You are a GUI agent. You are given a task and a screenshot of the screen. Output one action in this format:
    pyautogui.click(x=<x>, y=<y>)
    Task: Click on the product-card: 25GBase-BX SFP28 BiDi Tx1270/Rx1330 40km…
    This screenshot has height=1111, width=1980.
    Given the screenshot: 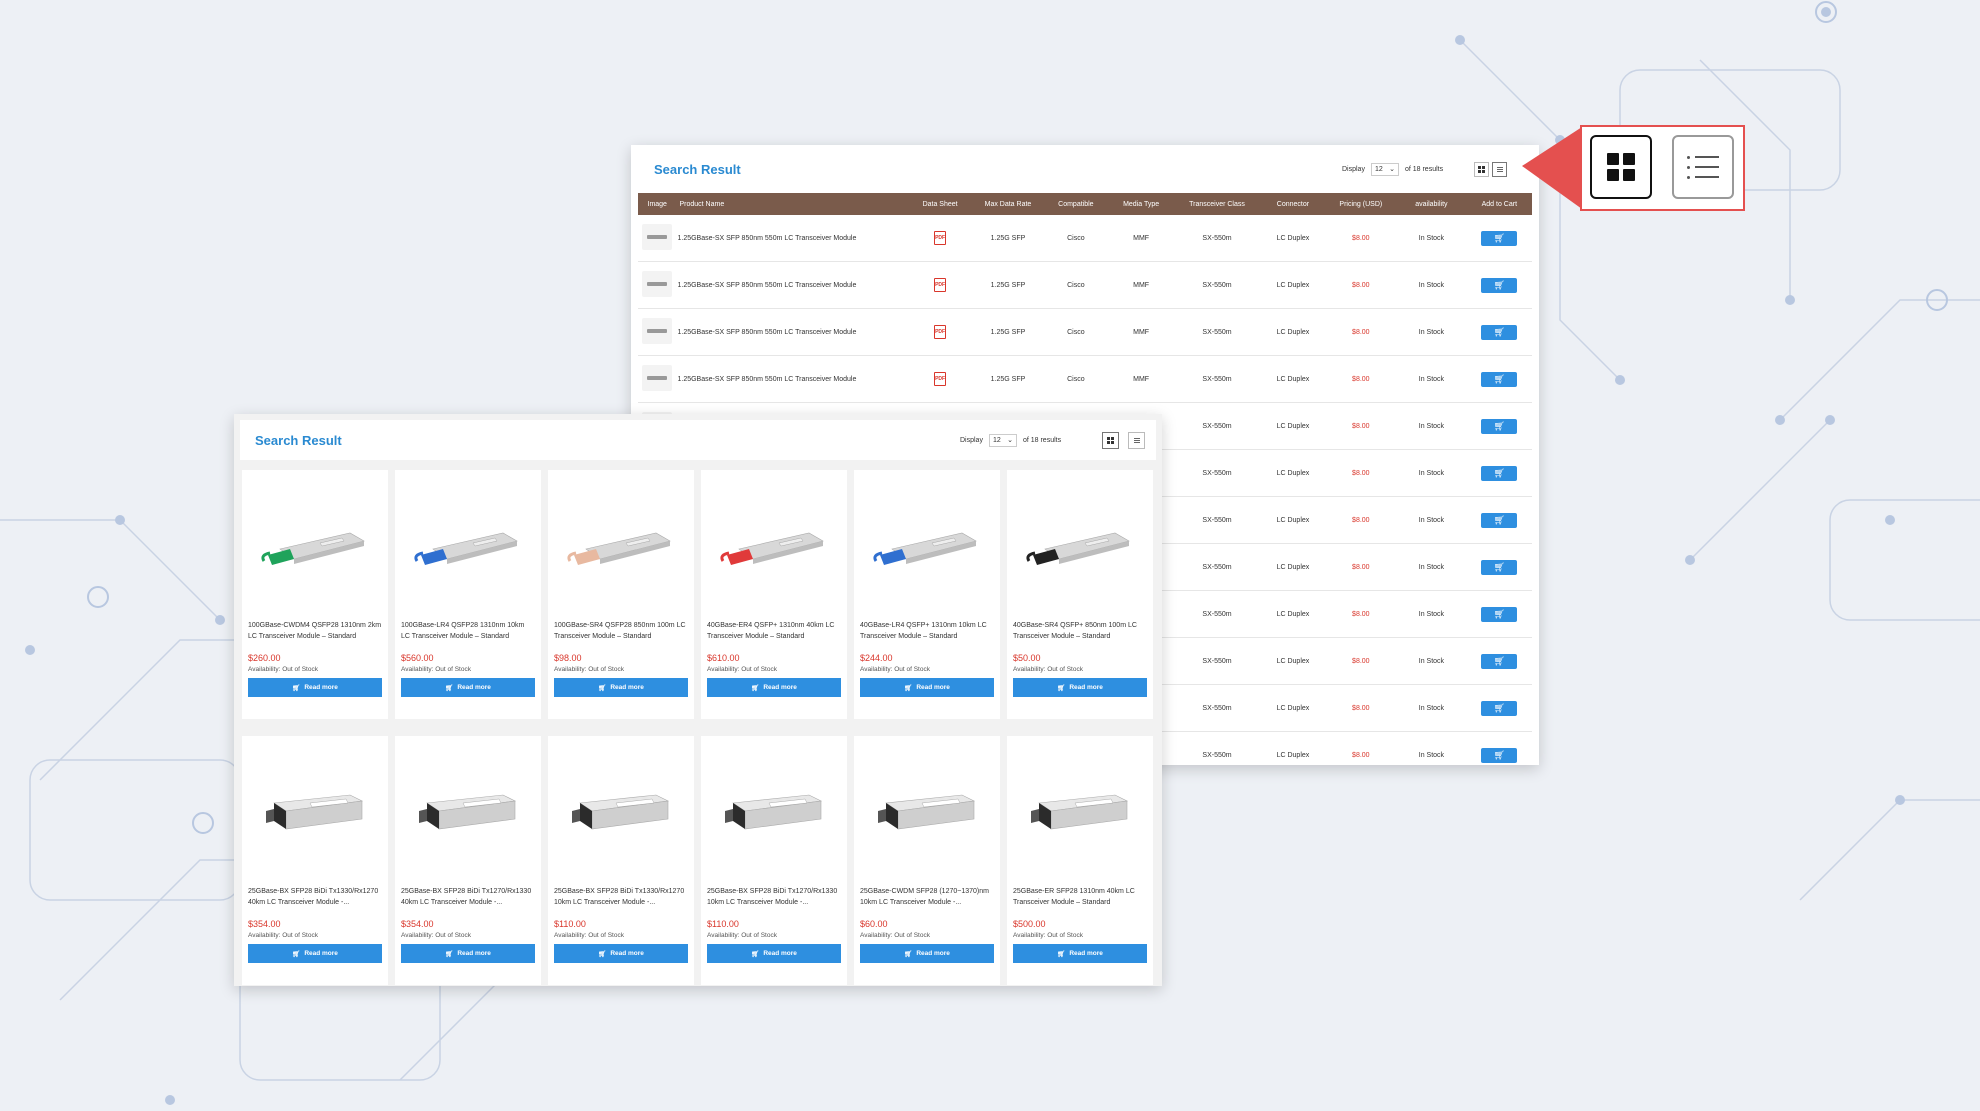 What is the action you would take?
    pyautogui.click(x=468, y=860)
    